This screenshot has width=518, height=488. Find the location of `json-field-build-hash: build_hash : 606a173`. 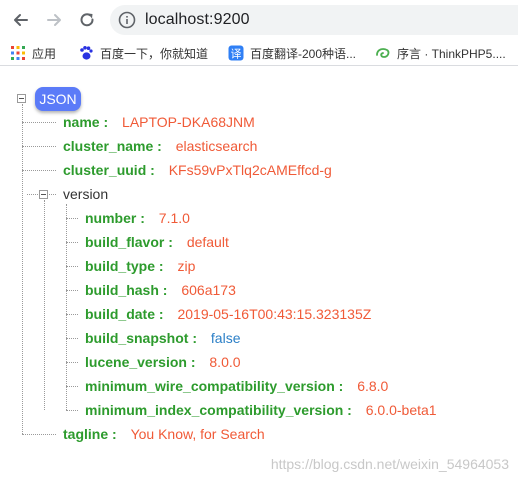

json-field-build-hash: build_hash : 606a173 is located at coordinates (160, 290).